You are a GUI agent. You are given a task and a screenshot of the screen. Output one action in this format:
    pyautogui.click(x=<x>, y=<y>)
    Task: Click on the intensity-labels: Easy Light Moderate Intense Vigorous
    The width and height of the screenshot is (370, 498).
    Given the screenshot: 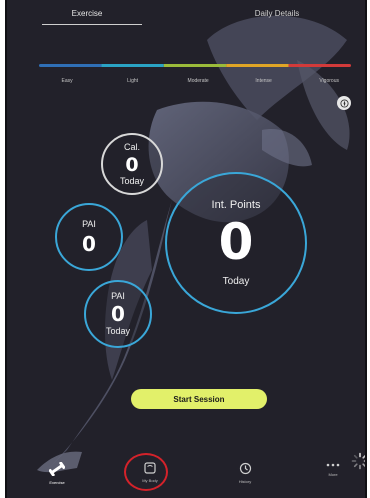 What is the action you would take?
    pyautogui.click(x=195, y=83)
    